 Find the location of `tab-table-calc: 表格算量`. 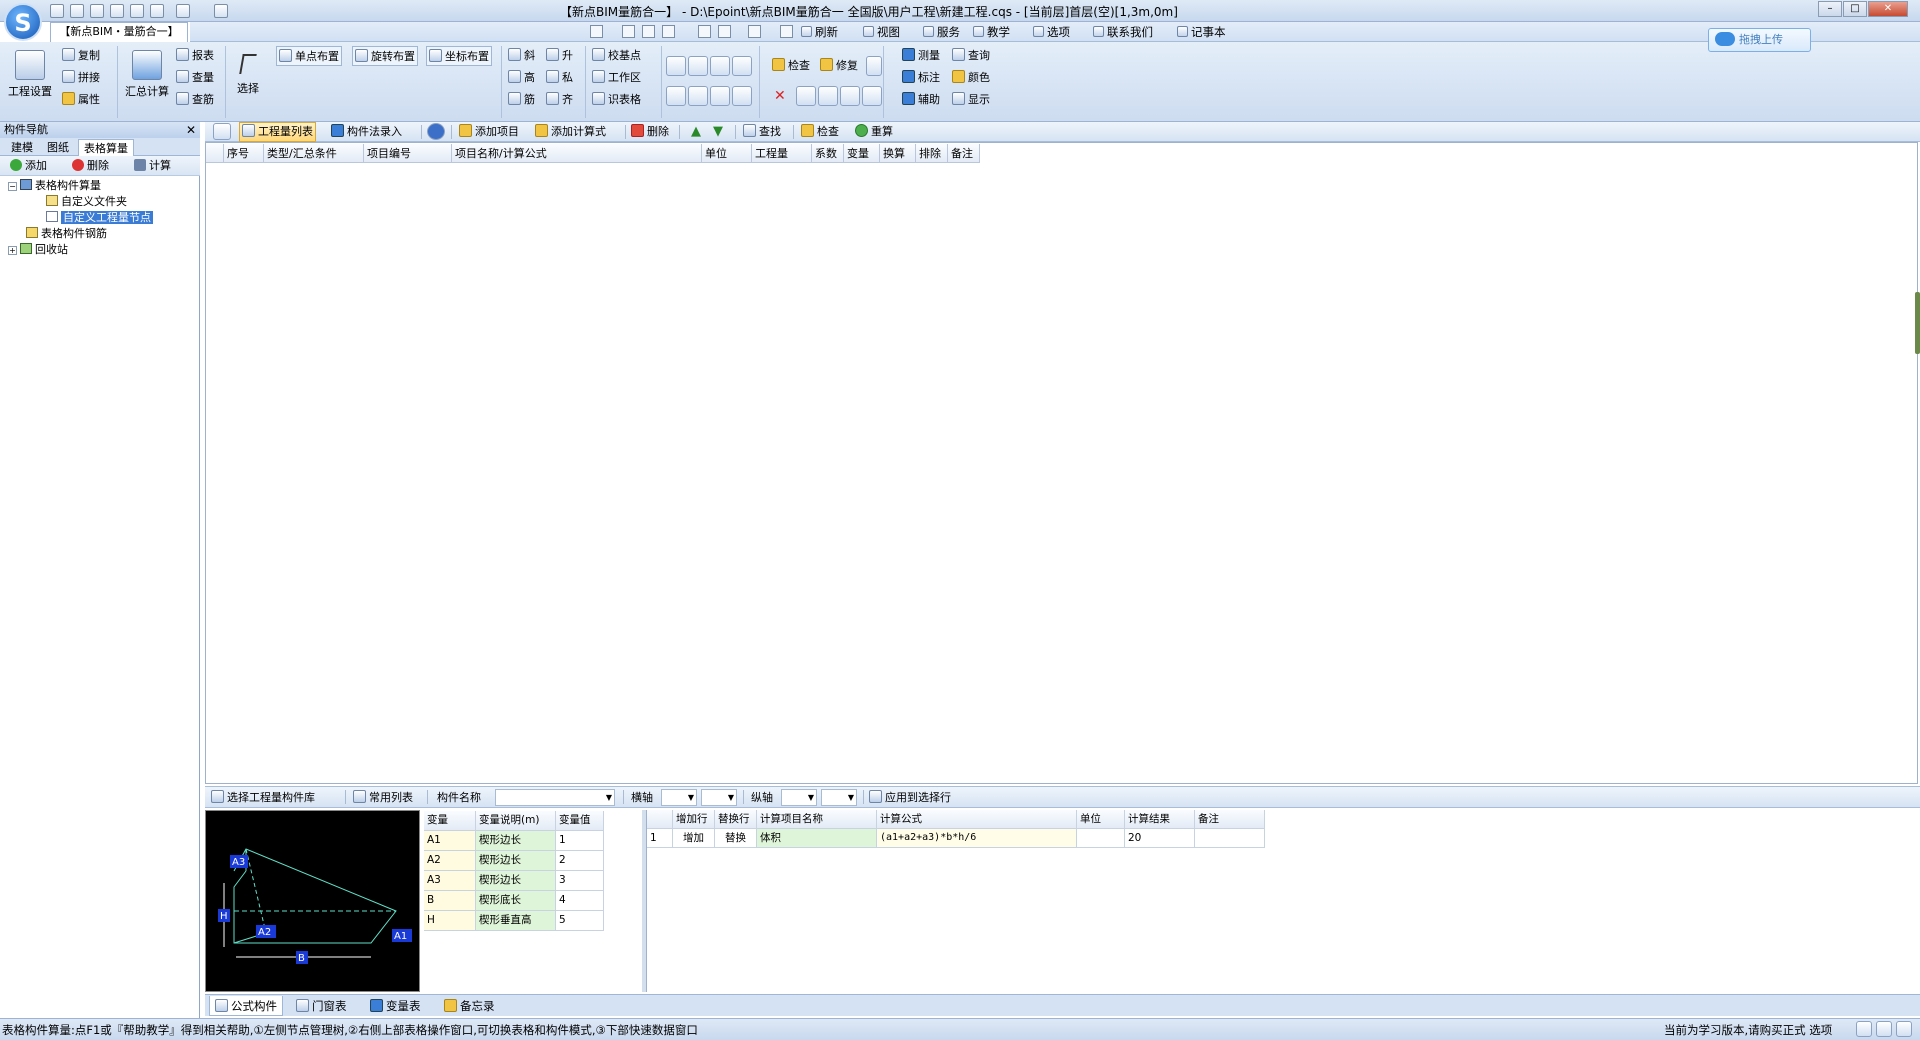

tab-table-calc: 表格算量 is located at coordinates (106, 147).